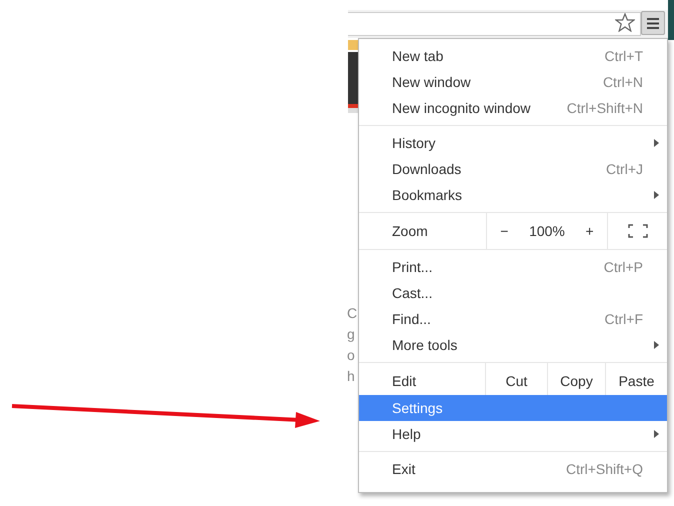 This screenshot has width=674, height=506. I want to click on menu-item: New window Ctrl+N, so click(513, 82).